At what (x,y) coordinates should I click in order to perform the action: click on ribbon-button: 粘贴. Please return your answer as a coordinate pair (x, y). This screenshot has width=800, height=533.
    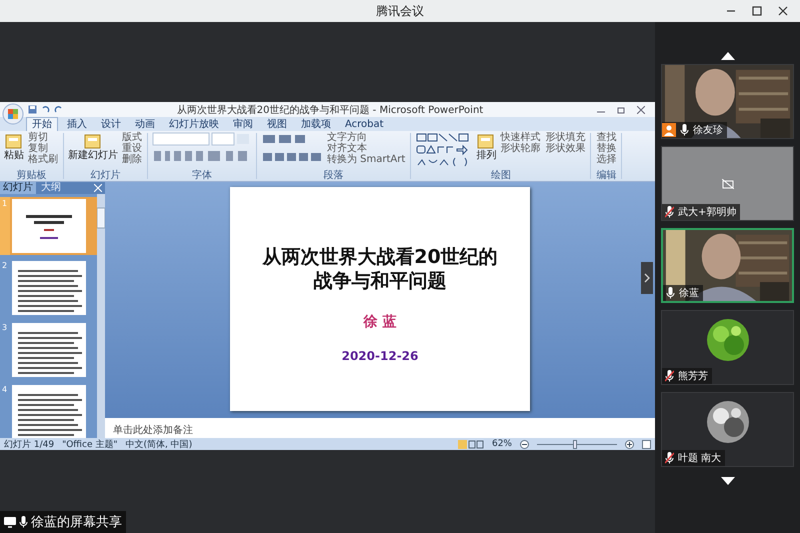
    Looking at the image, I should click on (14, 146).